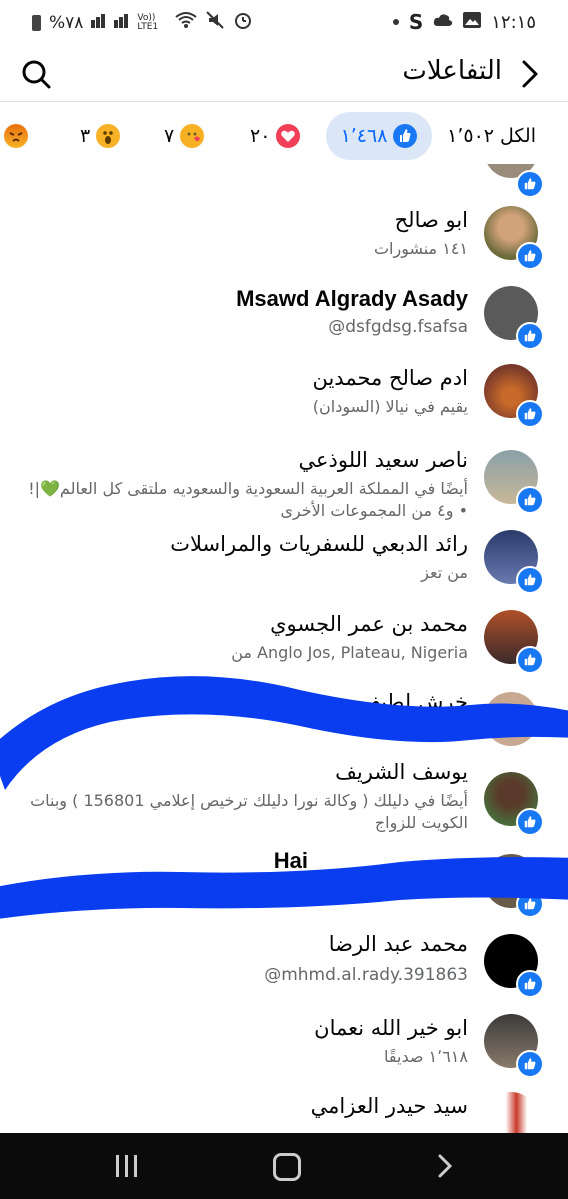  I want to click on person-name: محمد بن عمر الجسوي, so click(369, 624).